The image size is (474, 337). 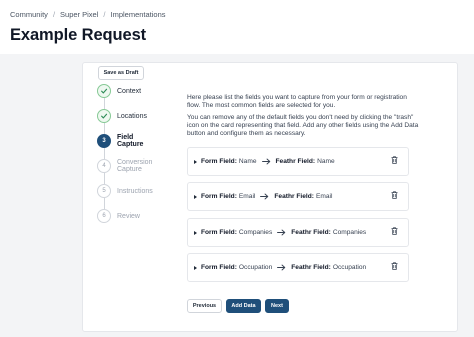 What do you see at coordinates (79, 14) in the screenshot?
I see `breadcrumb-item-super-pixel: Super Pixel` at bounding box center [79, 14].